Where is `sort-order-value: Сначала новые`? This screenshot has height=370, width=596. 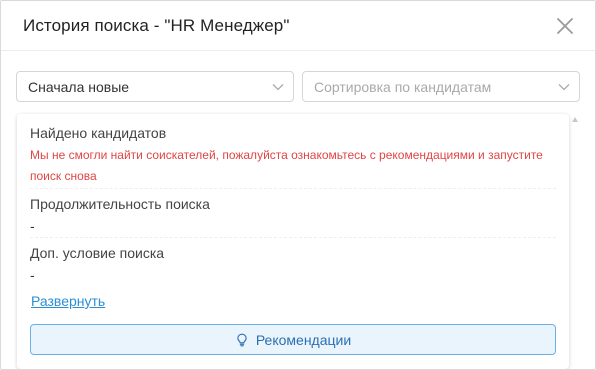
sort-order-value: Сначала новые is located at coordinates (79, 87).